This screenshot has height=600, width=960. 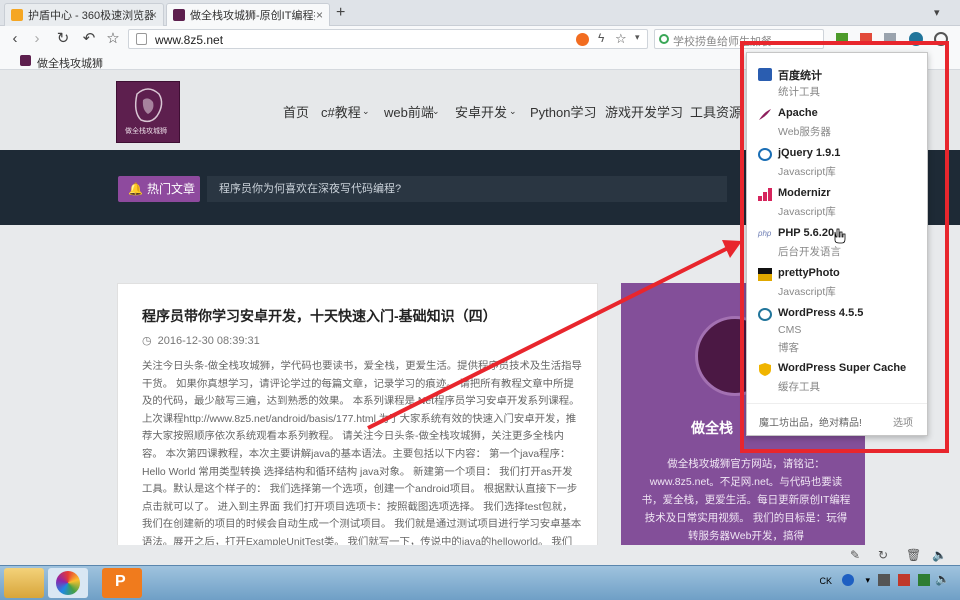 I want to click on chevron-down-icon: ▾, so click(x=867, y=580).